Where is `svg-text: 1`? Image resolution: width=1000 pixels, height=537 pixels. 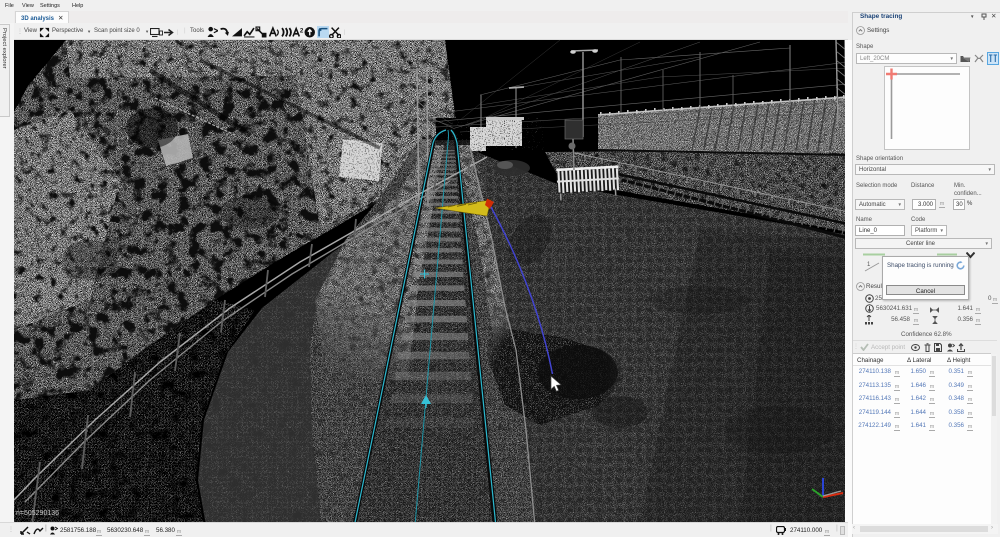 svg-text: 1 is located at coordinates (869, 265).